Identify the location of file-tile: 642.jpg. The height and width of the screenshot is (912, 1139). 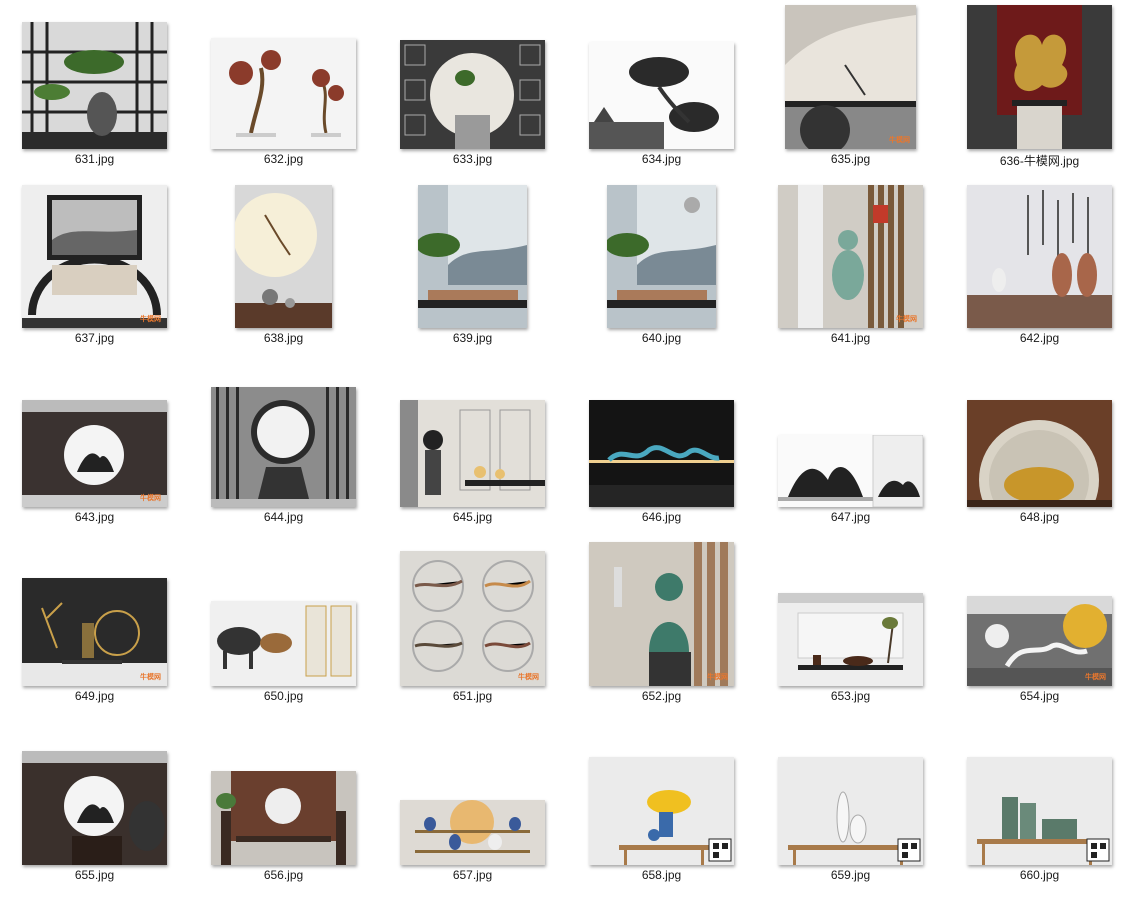
(1039, 268).